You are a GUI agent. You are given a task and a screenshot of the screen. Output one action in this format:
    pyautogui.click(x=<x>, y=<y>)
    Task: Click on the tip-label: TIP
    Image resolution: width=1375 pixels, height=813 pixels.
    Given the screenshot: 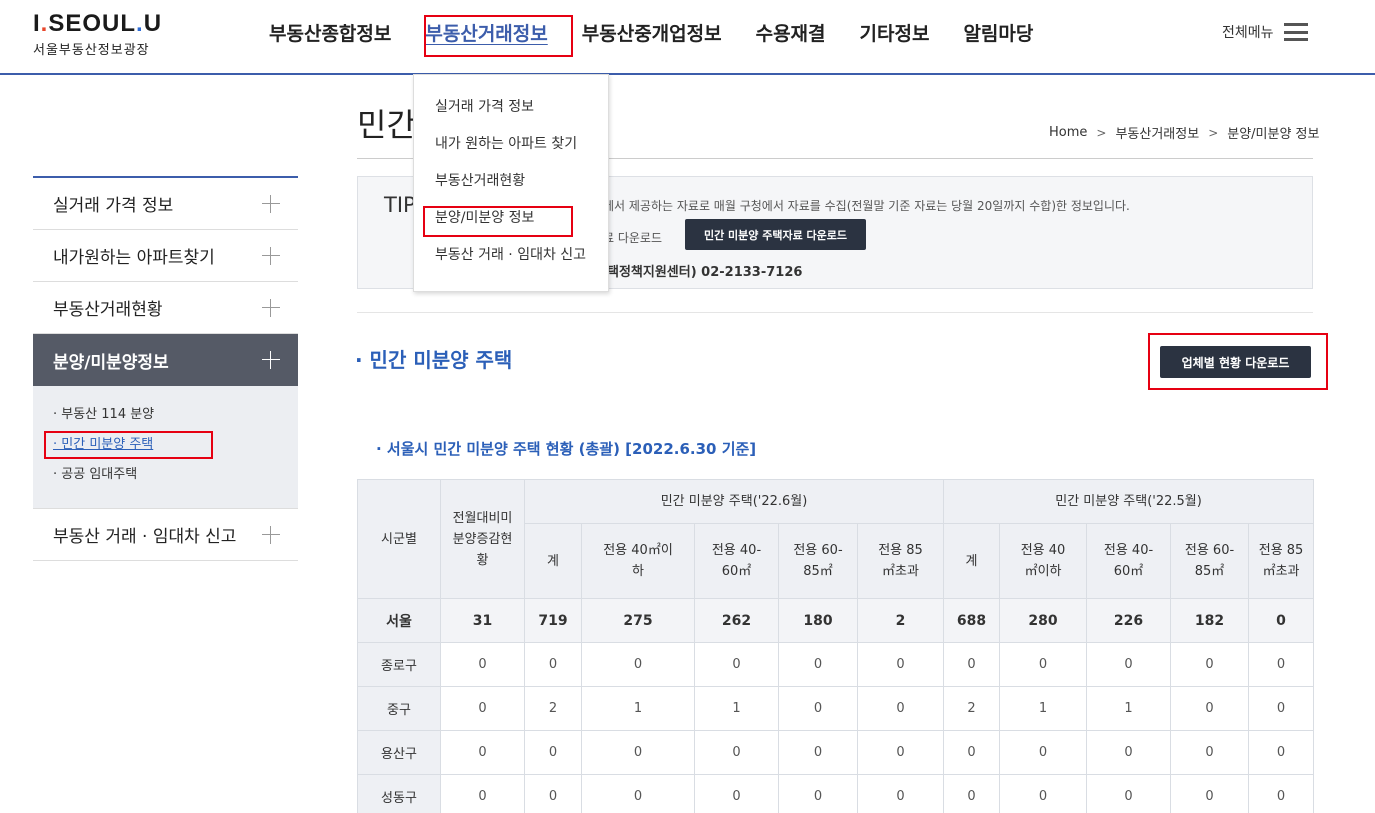 What is the action you would take?
    pyautogui.click(x=400, y=205)
    